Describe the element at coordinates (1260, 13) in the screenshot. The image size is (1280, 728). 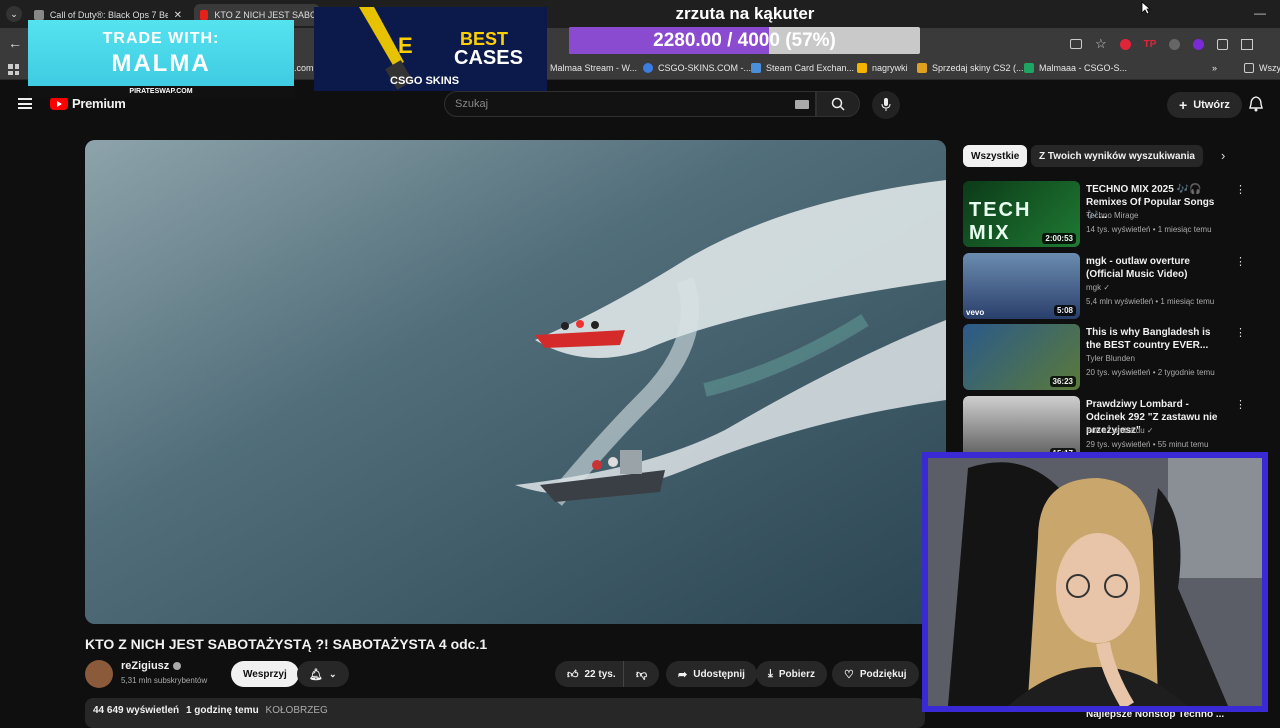
I see `minimize-window-icon: —` at that location.